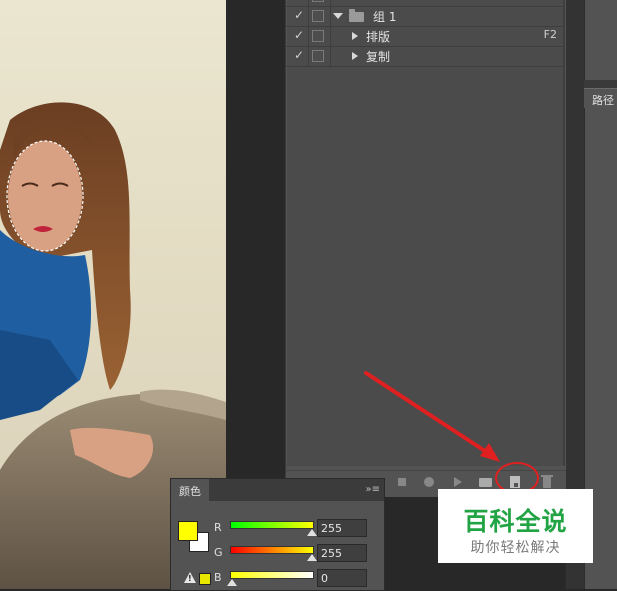  Describe the element at coordinates (378, 37) in the screenshot. I see `action-label: 排版` at that location.